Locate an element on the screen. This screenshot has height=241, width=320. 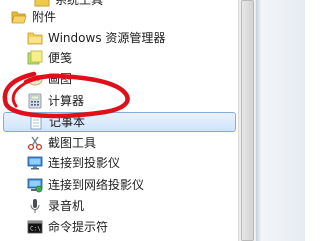
list-item-windows-explorer: Windows 资源管理器 is located at coordinates (119, 38).